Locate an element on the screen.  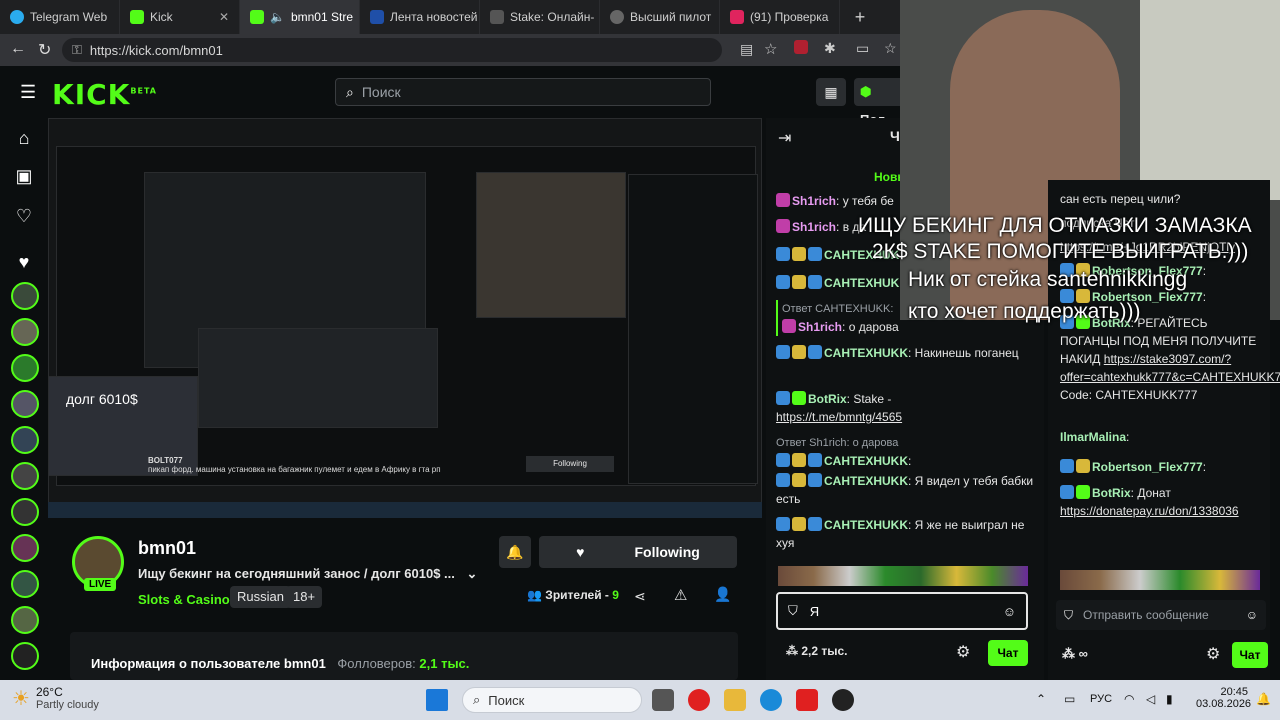
back-icon: ← is located at coordinates (18, 49).